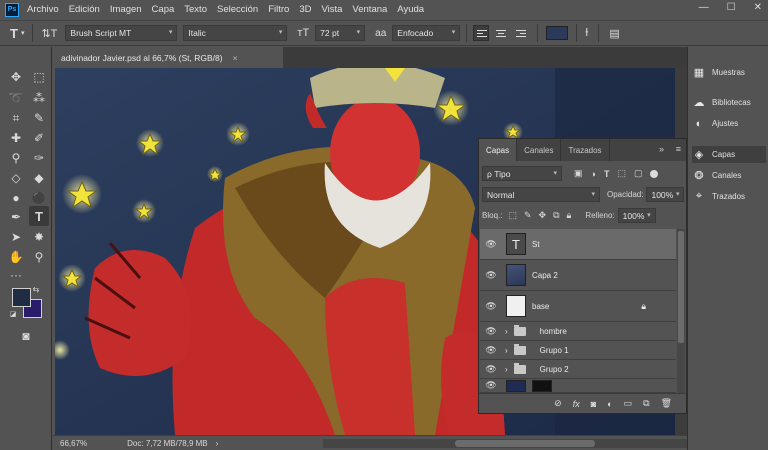  What do you see at coordinates (49, 33) in the screenshot?
I see `text-orientation-icon: ⇅T` at bounding box center [49, 33].